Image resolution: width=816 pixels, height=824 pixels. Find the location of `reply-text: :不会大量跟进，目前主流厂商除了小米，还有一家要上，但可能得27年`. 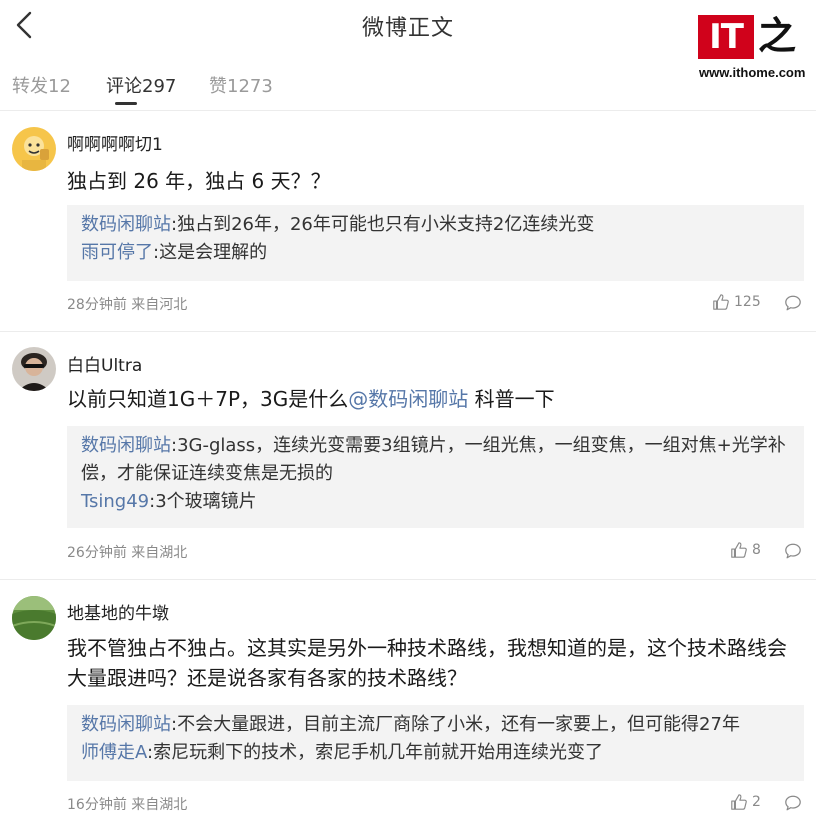

reply-text: :不会大量跟进，目前主流厂商除了小米，还有一家要上，但可能得27年 is located at coordinates (455, 724).